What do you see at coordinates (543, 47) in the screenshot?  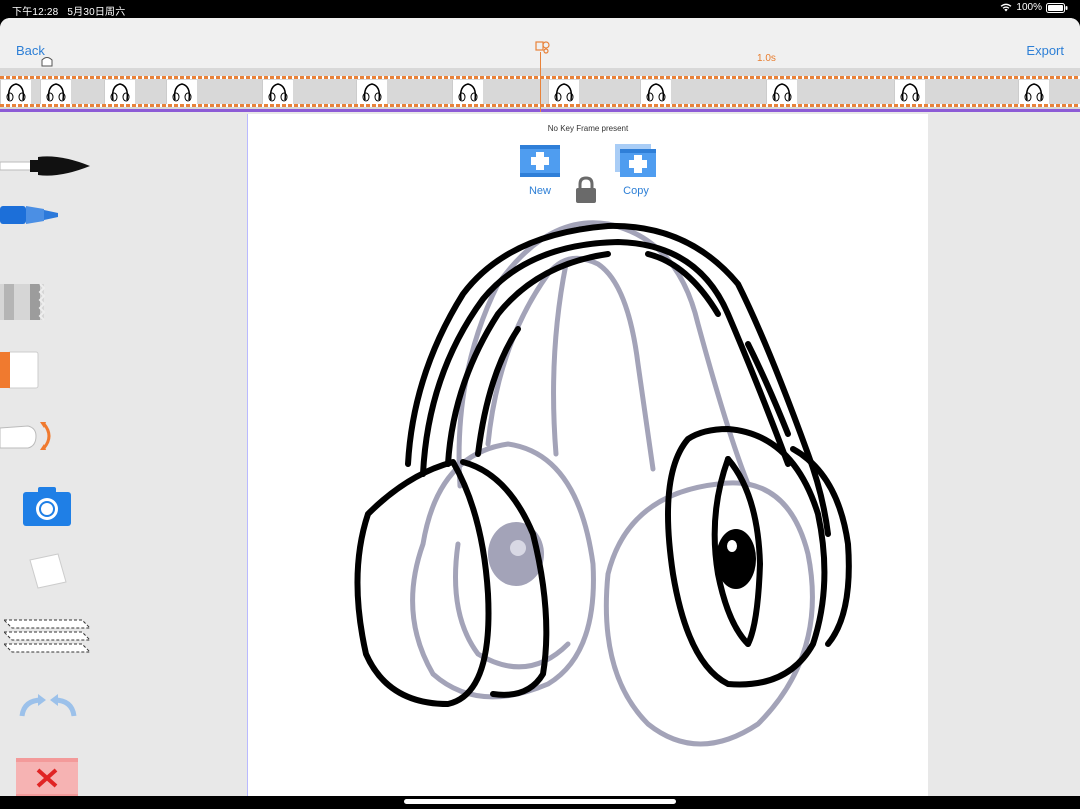 I see `playhead-handle-icon` at bounding box center [543, 47].